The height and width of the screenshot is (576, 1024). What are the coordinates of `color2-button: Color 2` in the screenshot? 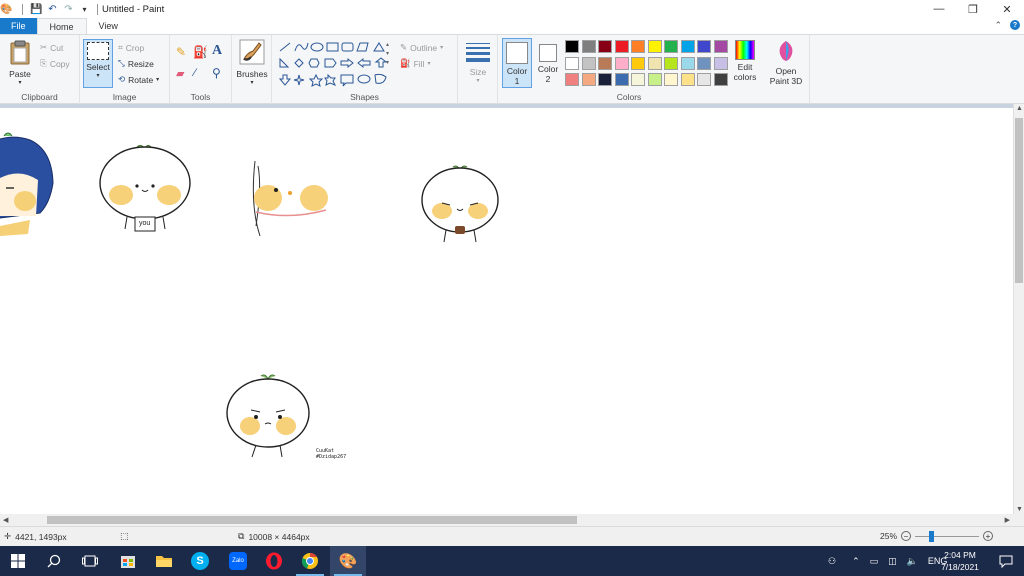 It's located at (548, 63).